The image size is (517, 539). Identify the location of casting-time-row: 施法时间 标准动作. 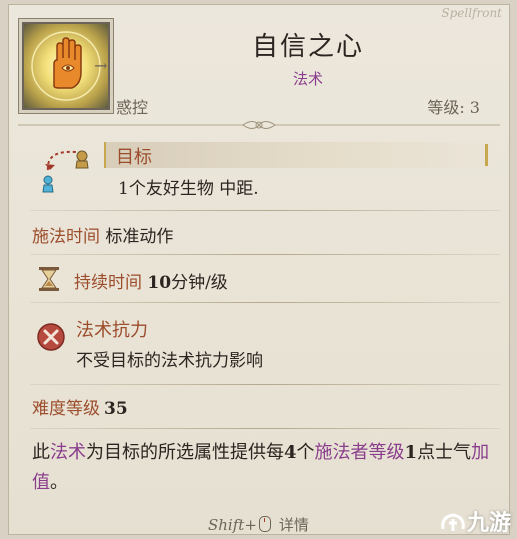
(102, 234).